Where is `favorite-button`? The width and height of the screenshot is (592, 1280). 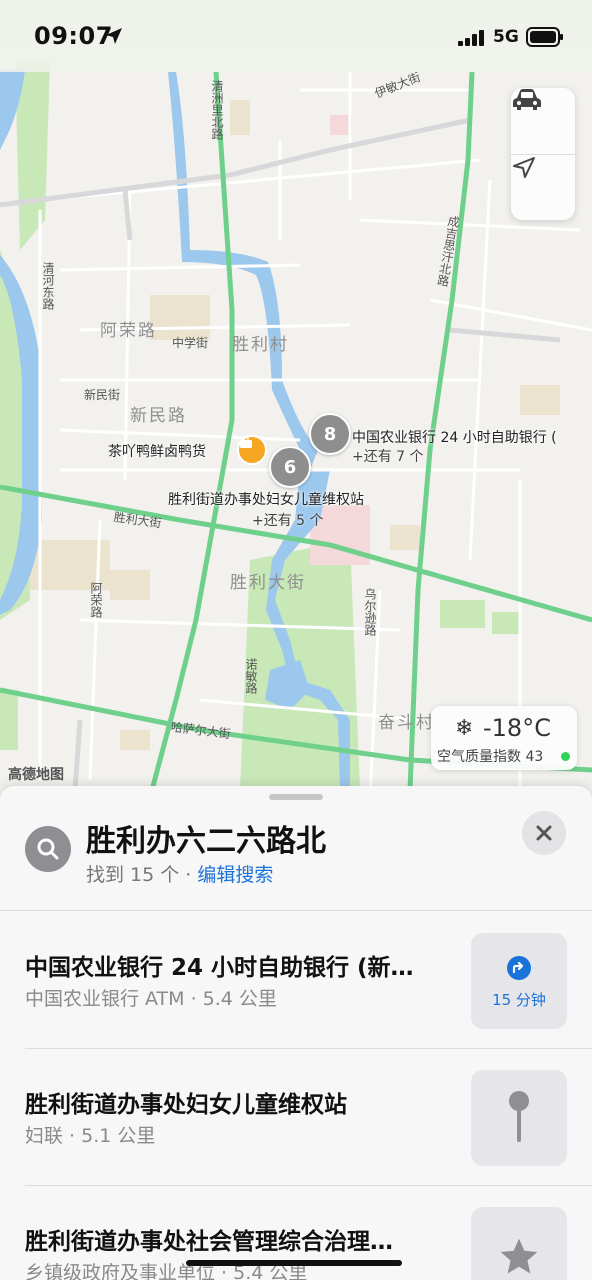
favorite-button is located at coordinates (519, 1243).